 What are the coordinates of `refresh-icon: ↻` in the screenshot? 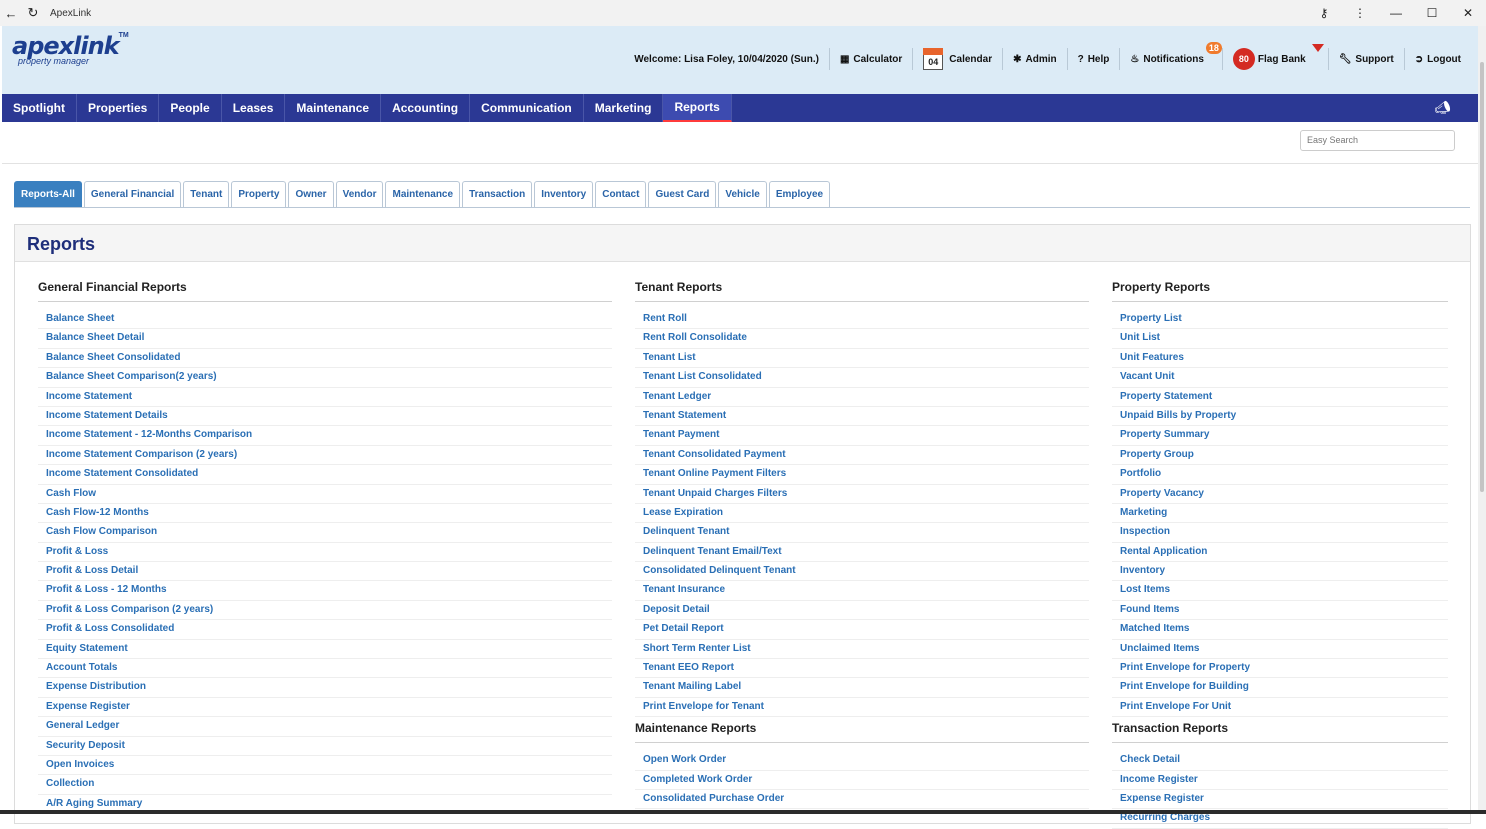 It's located at (33, 13).